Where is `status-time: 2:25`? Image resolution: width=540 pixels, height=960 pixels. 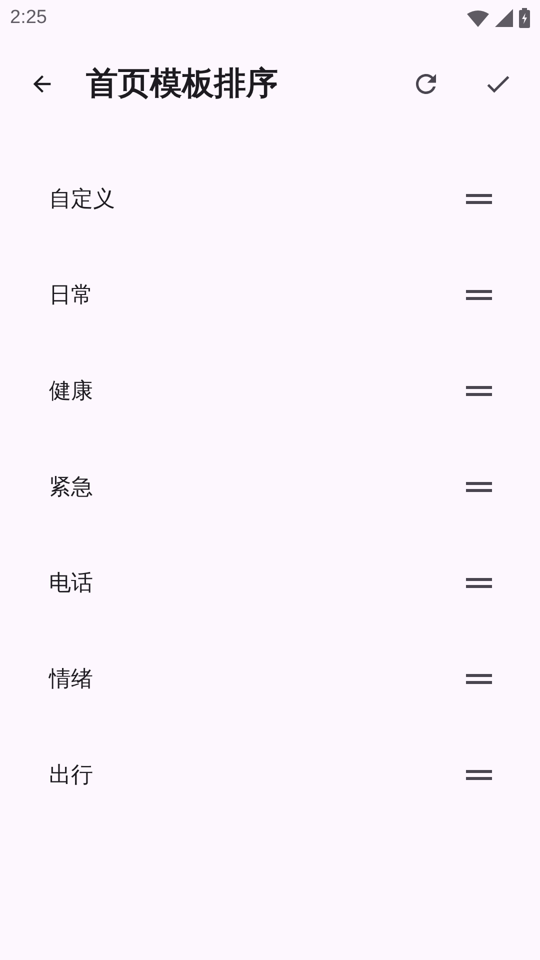
status-time: 2:25 is located at coordinates (28, 18).